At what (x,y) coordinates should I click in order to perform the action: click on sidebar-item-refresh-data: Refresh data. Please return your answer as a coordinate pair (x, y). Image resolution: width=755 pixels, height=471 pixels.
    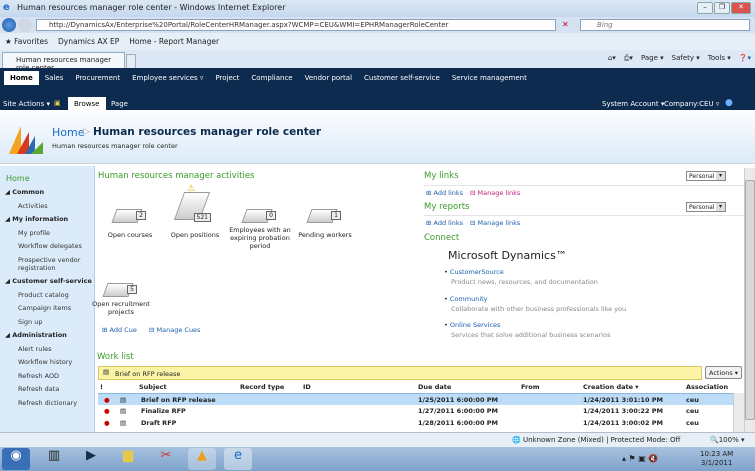
    Looking at the image, I should click on (38, 389).